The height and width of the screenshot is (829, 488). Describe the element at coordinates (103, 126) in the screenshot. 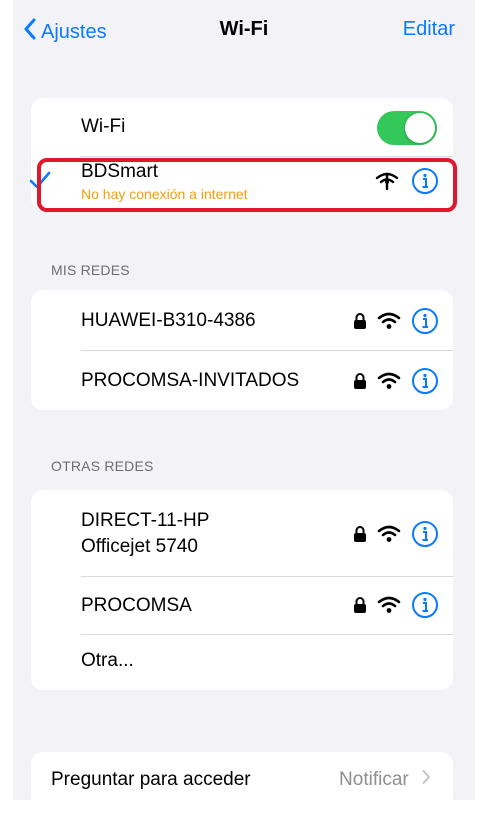

I see `wifi-label: Wi-Fi` at that location.